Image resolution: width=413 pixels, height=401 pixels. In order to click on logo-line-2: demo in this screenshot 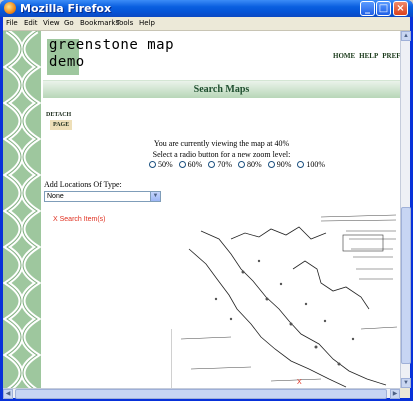, I will do `click(67, 62)`.